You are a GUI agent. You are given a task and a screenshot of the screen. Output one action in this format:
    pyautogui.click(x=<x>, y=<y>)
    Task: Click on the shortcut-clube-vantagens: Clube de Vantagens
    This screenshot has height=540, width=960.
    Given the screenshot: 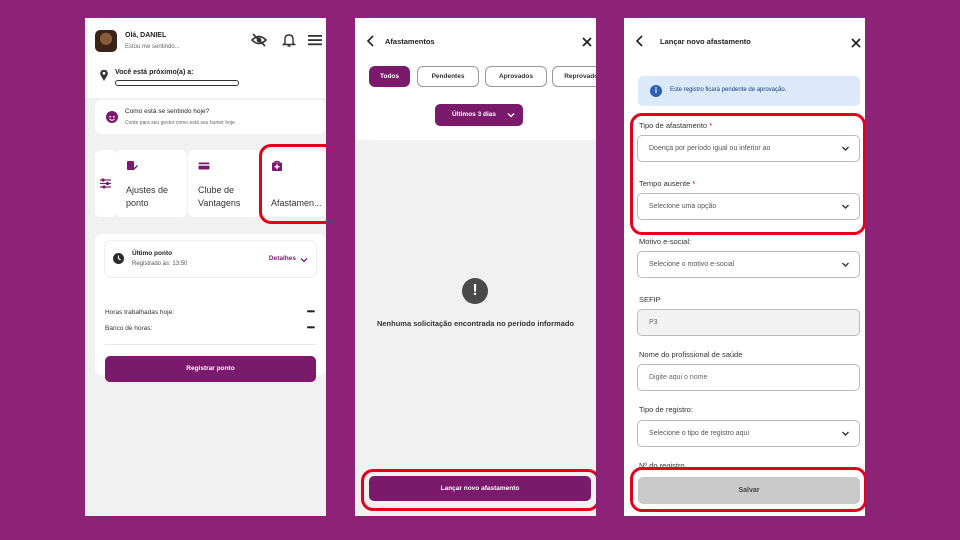 What is the action you would take?
    pyautogui.click(x=224, y=183)
    